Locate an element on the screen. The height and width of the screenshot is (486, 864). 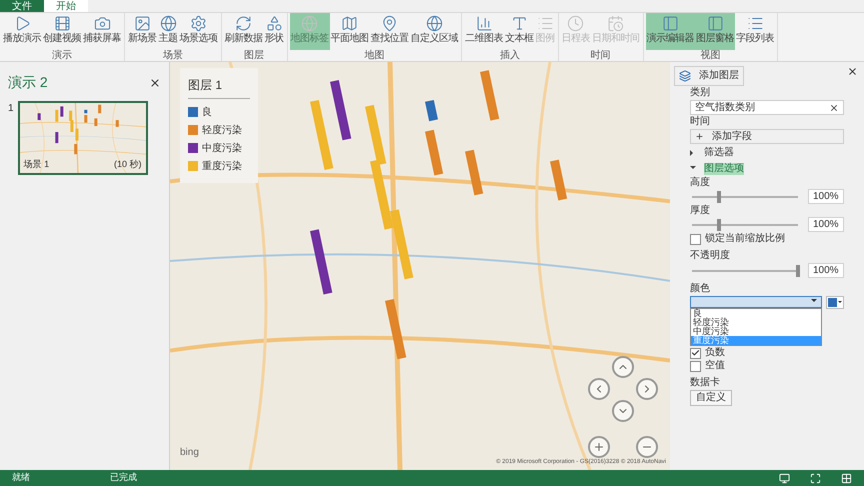
monitor-icon is located at coordinates (784, 478).